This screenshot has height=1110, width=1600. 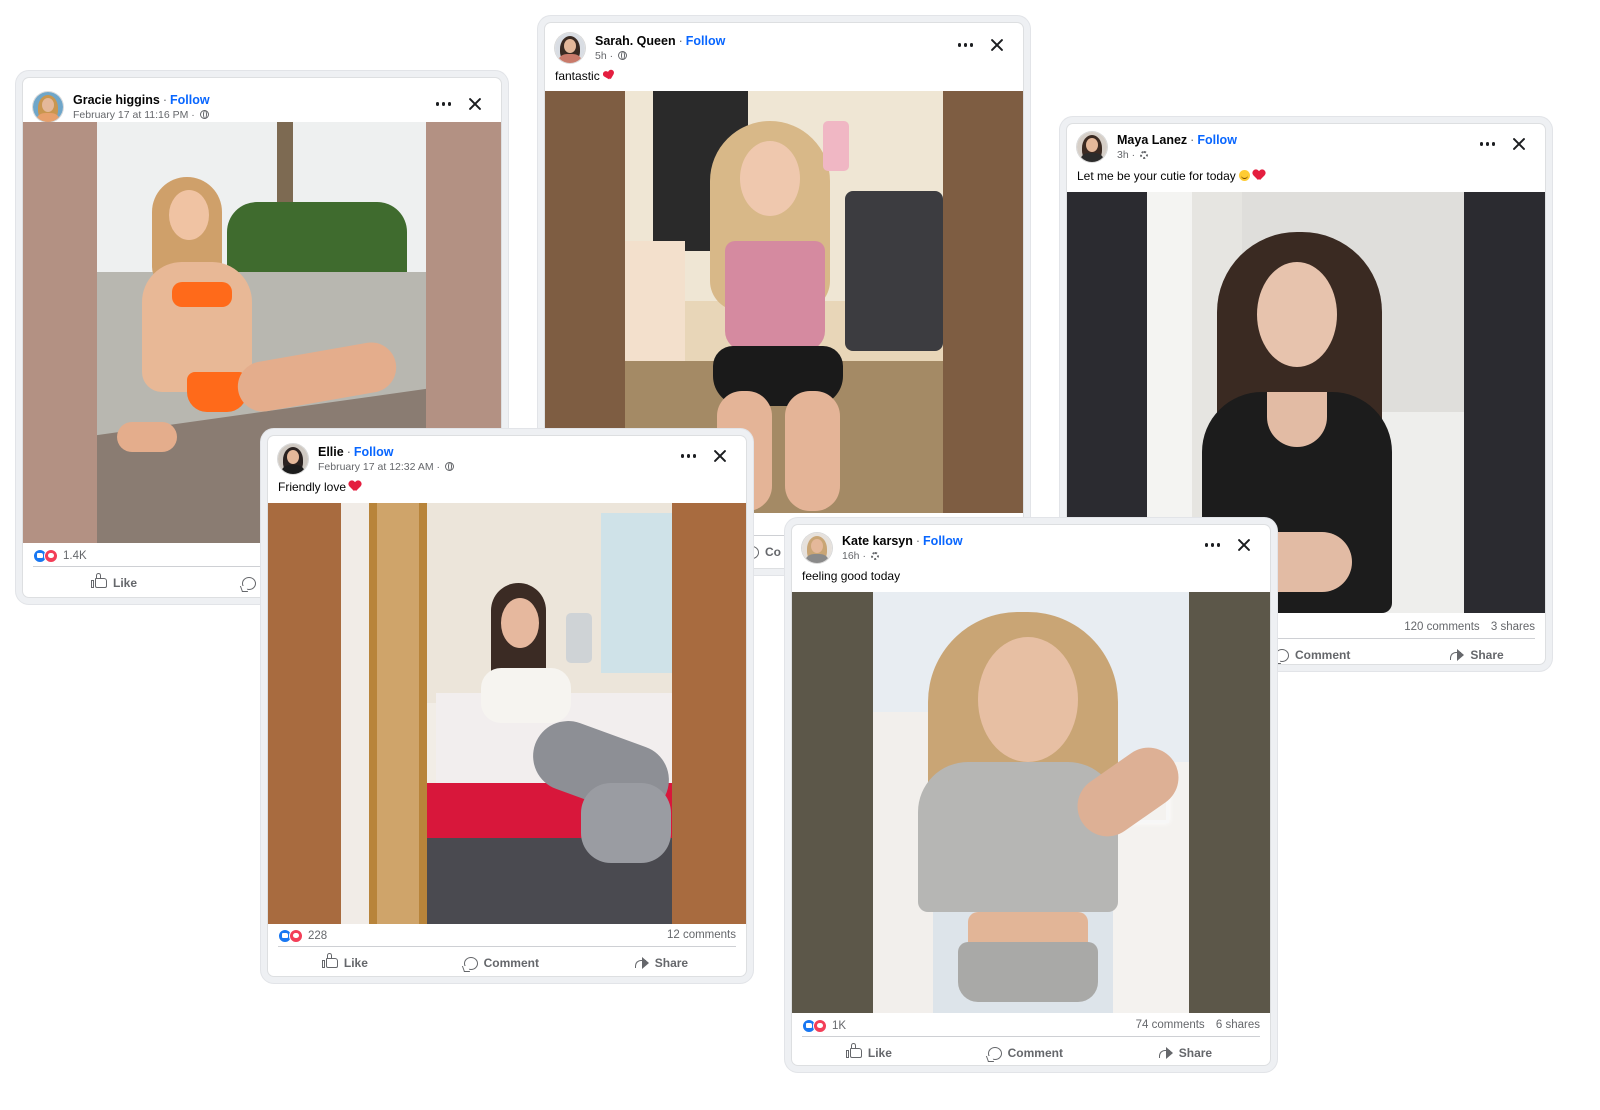 I want to click on post-timestamp: 16h, so click(x=851, y=556).